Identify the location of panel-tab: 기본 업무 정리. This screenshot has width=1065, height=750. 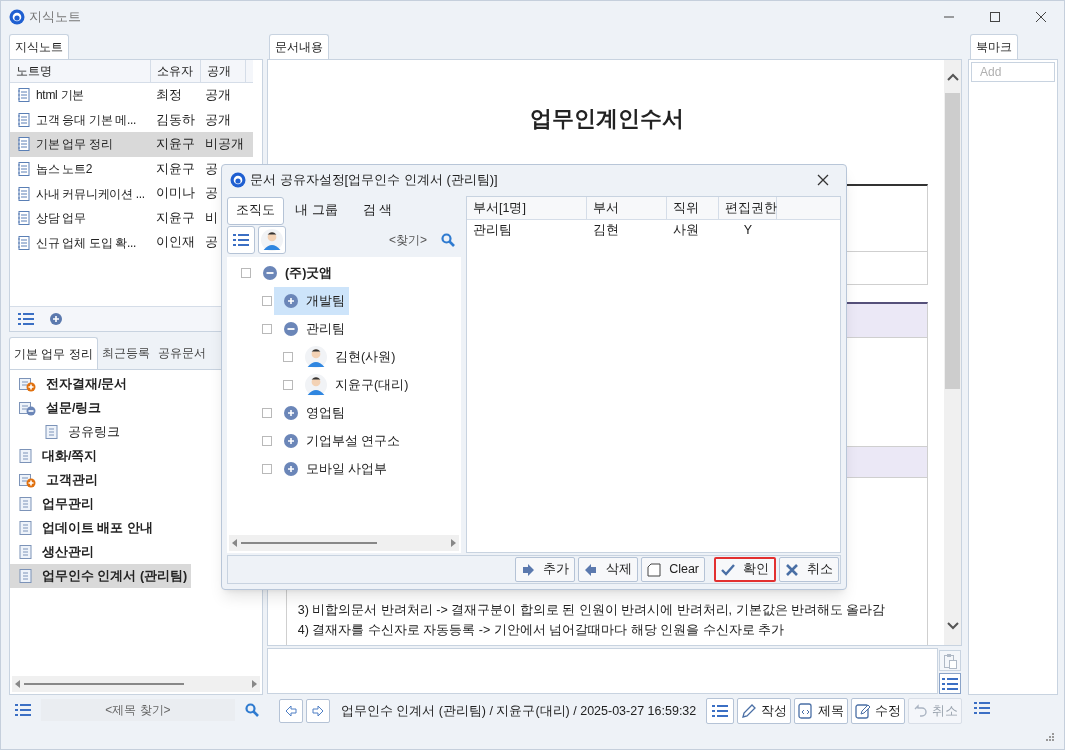
(53, 353).